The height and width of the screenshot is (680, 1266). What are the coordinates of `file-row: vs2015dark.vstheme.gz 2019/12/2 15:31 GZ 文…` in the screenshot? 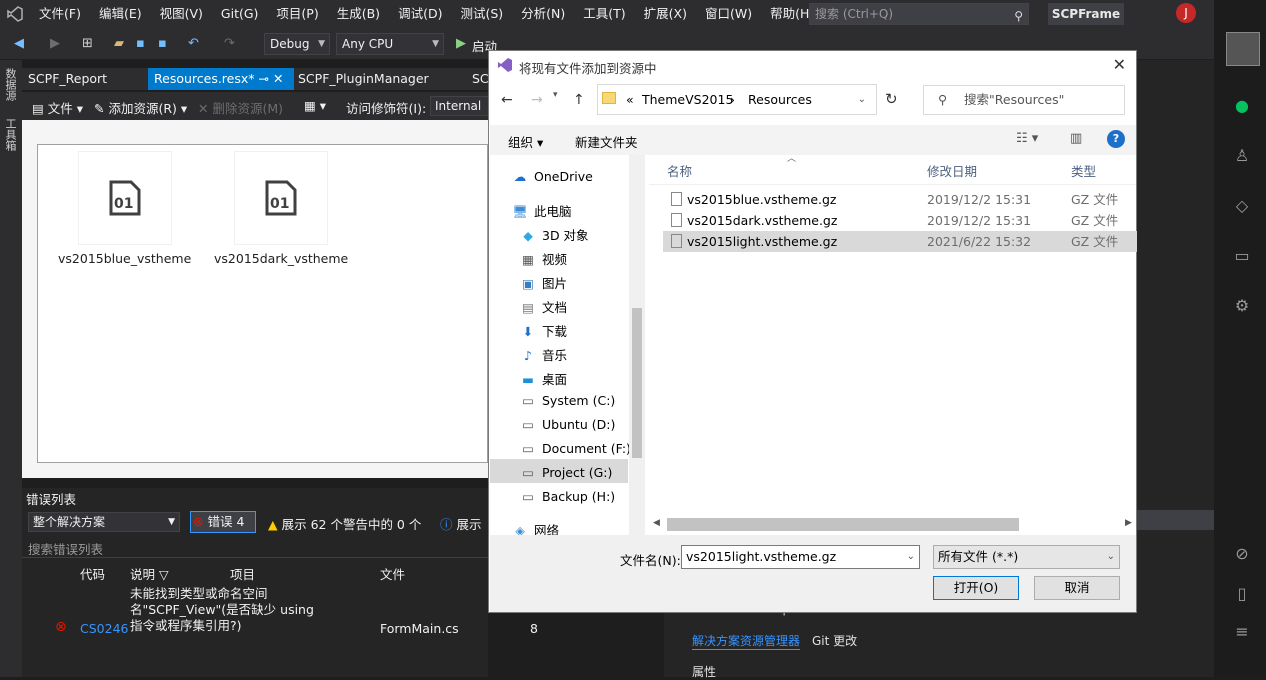 It's located at (900, 220).